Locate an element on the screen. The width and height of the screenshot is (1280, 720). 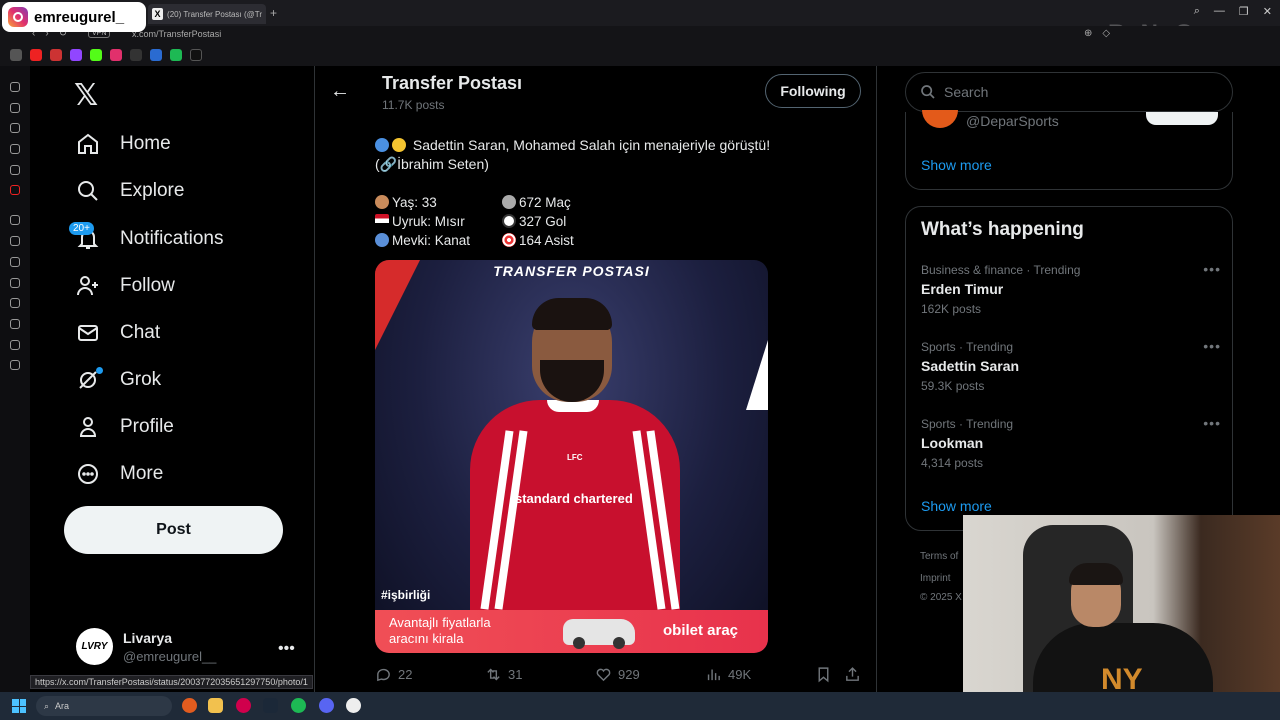
image-title: TRANSFER POSTASI is located at coordinates (571, 271).